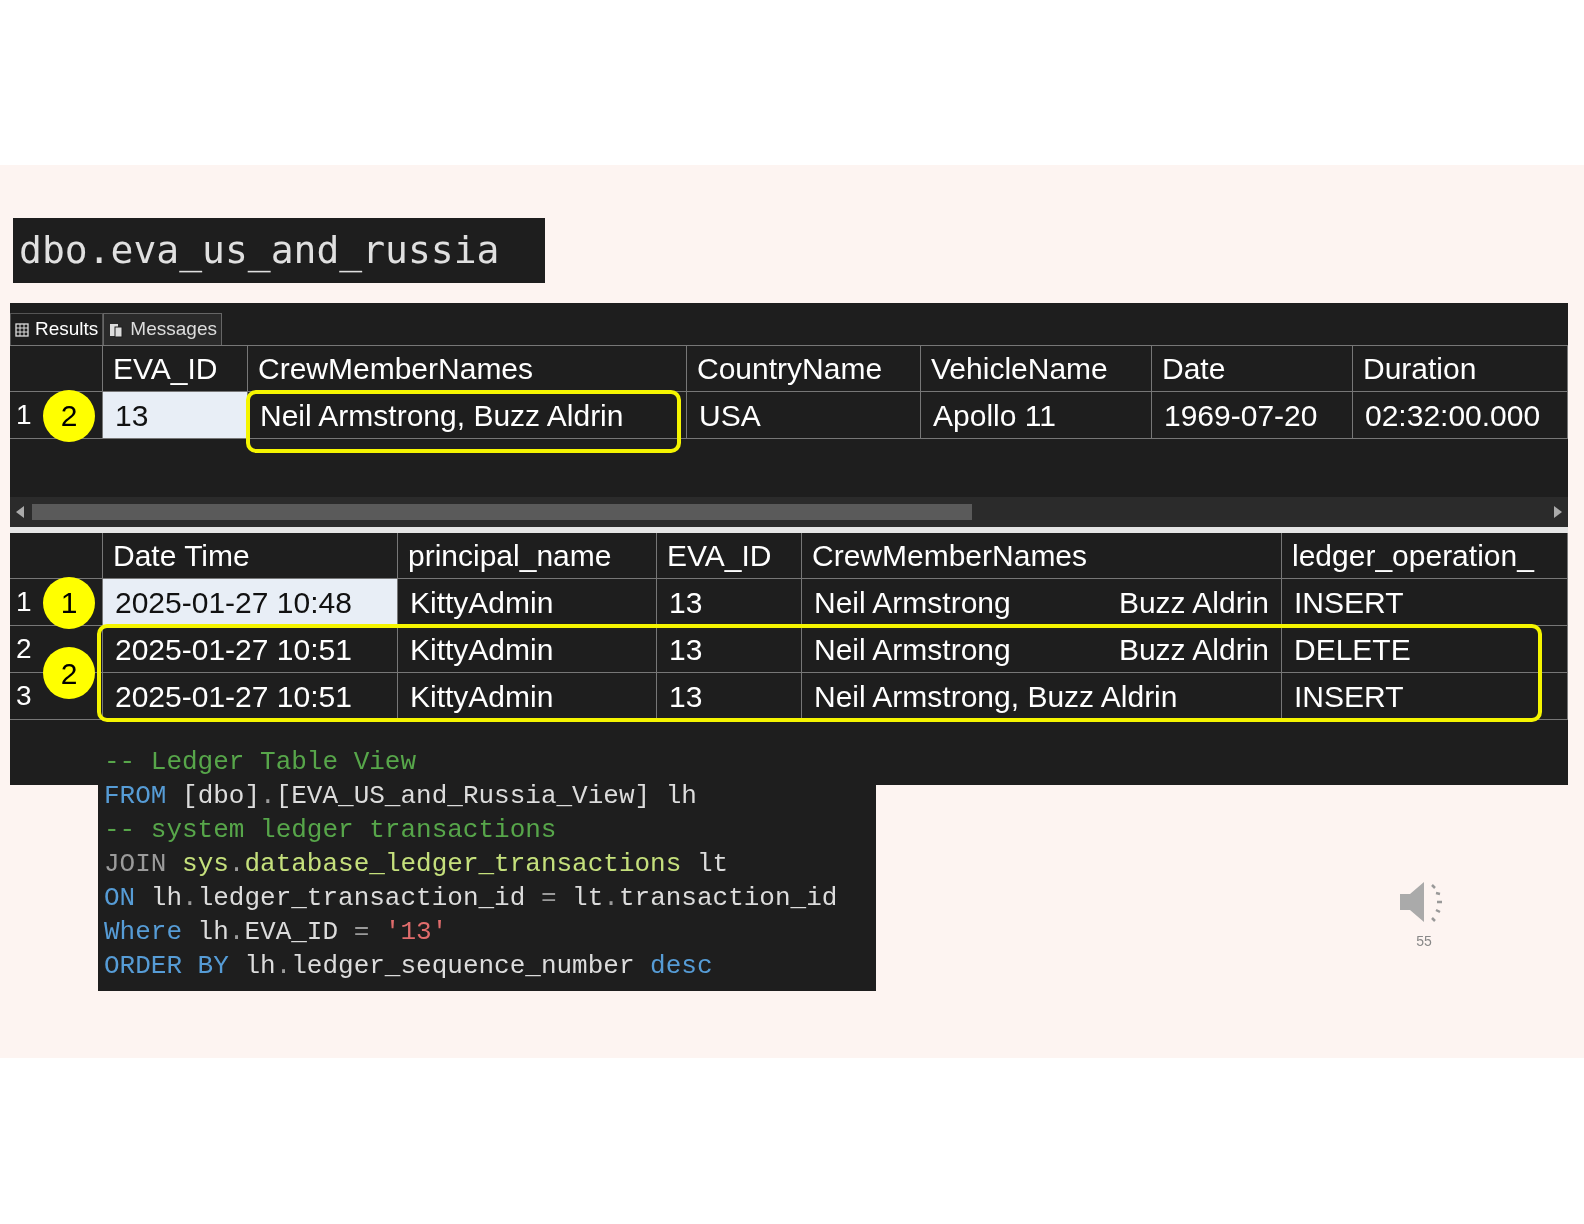  Describe the element at coordinates (1558, 512) in the screenshot. I see `scroll-right-icon` at that location.